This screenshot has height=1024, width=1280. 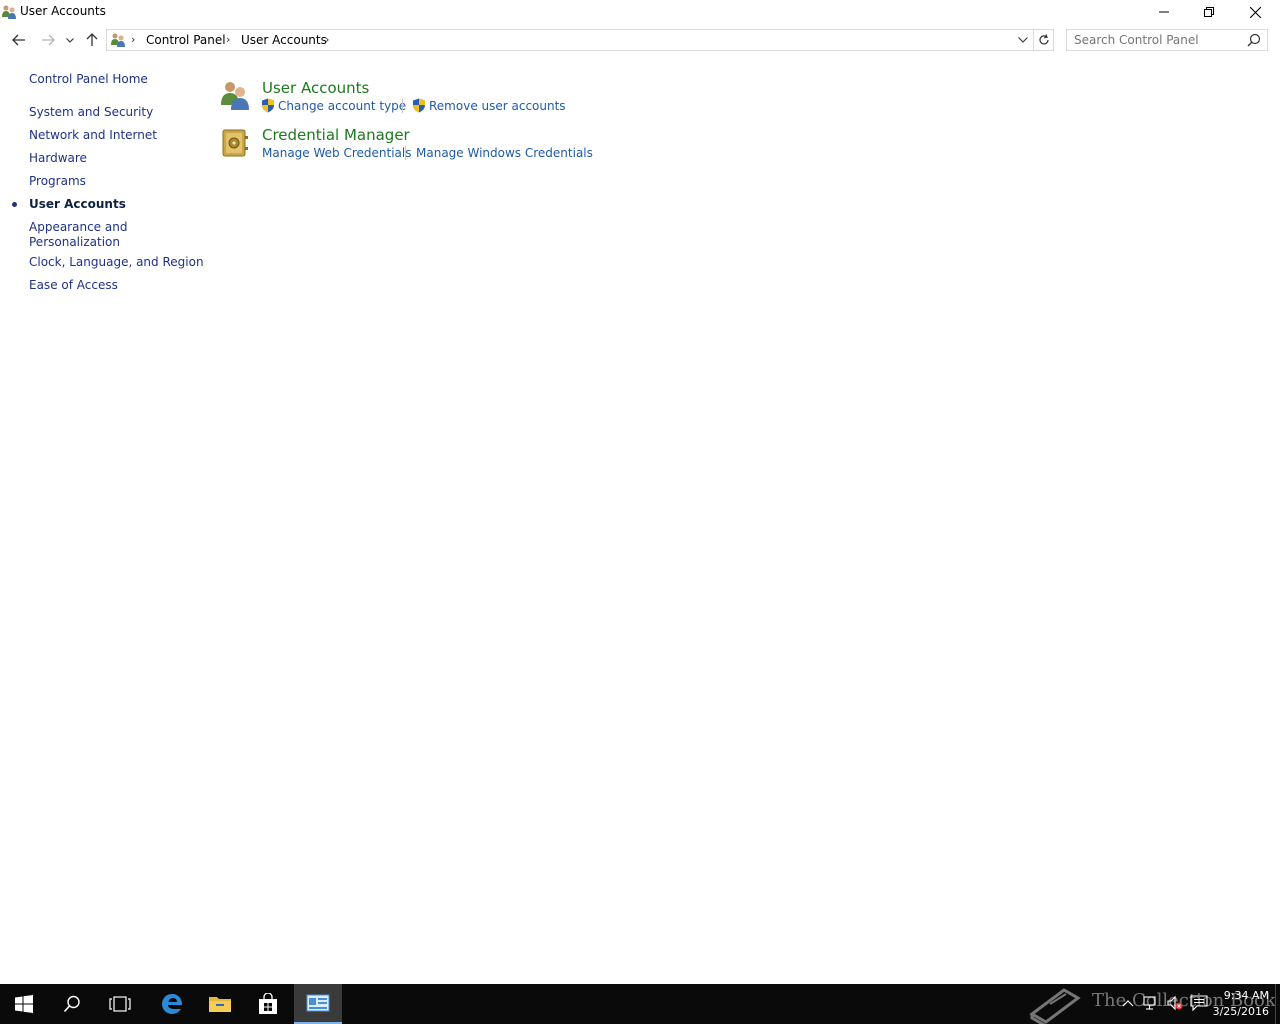 What do you see at coordinates (92, 40) in the screenshot?
I see `up-button` at bounding box center [92, 40].